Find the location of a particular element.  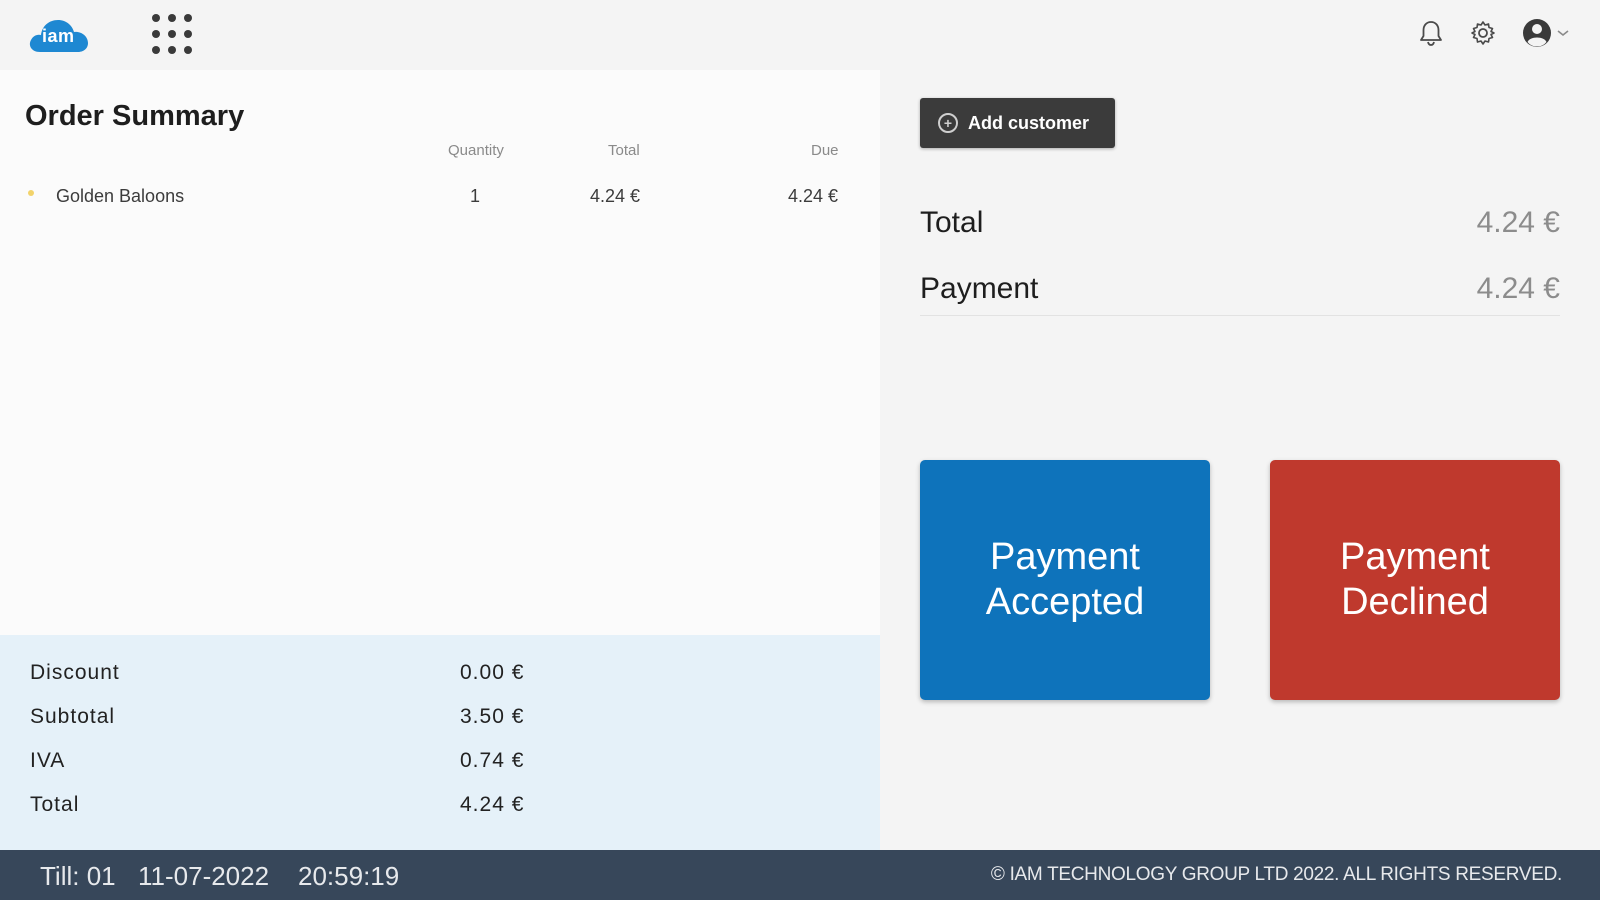

accept-label-line2: Accepted is located at coordinates (1065, 602).